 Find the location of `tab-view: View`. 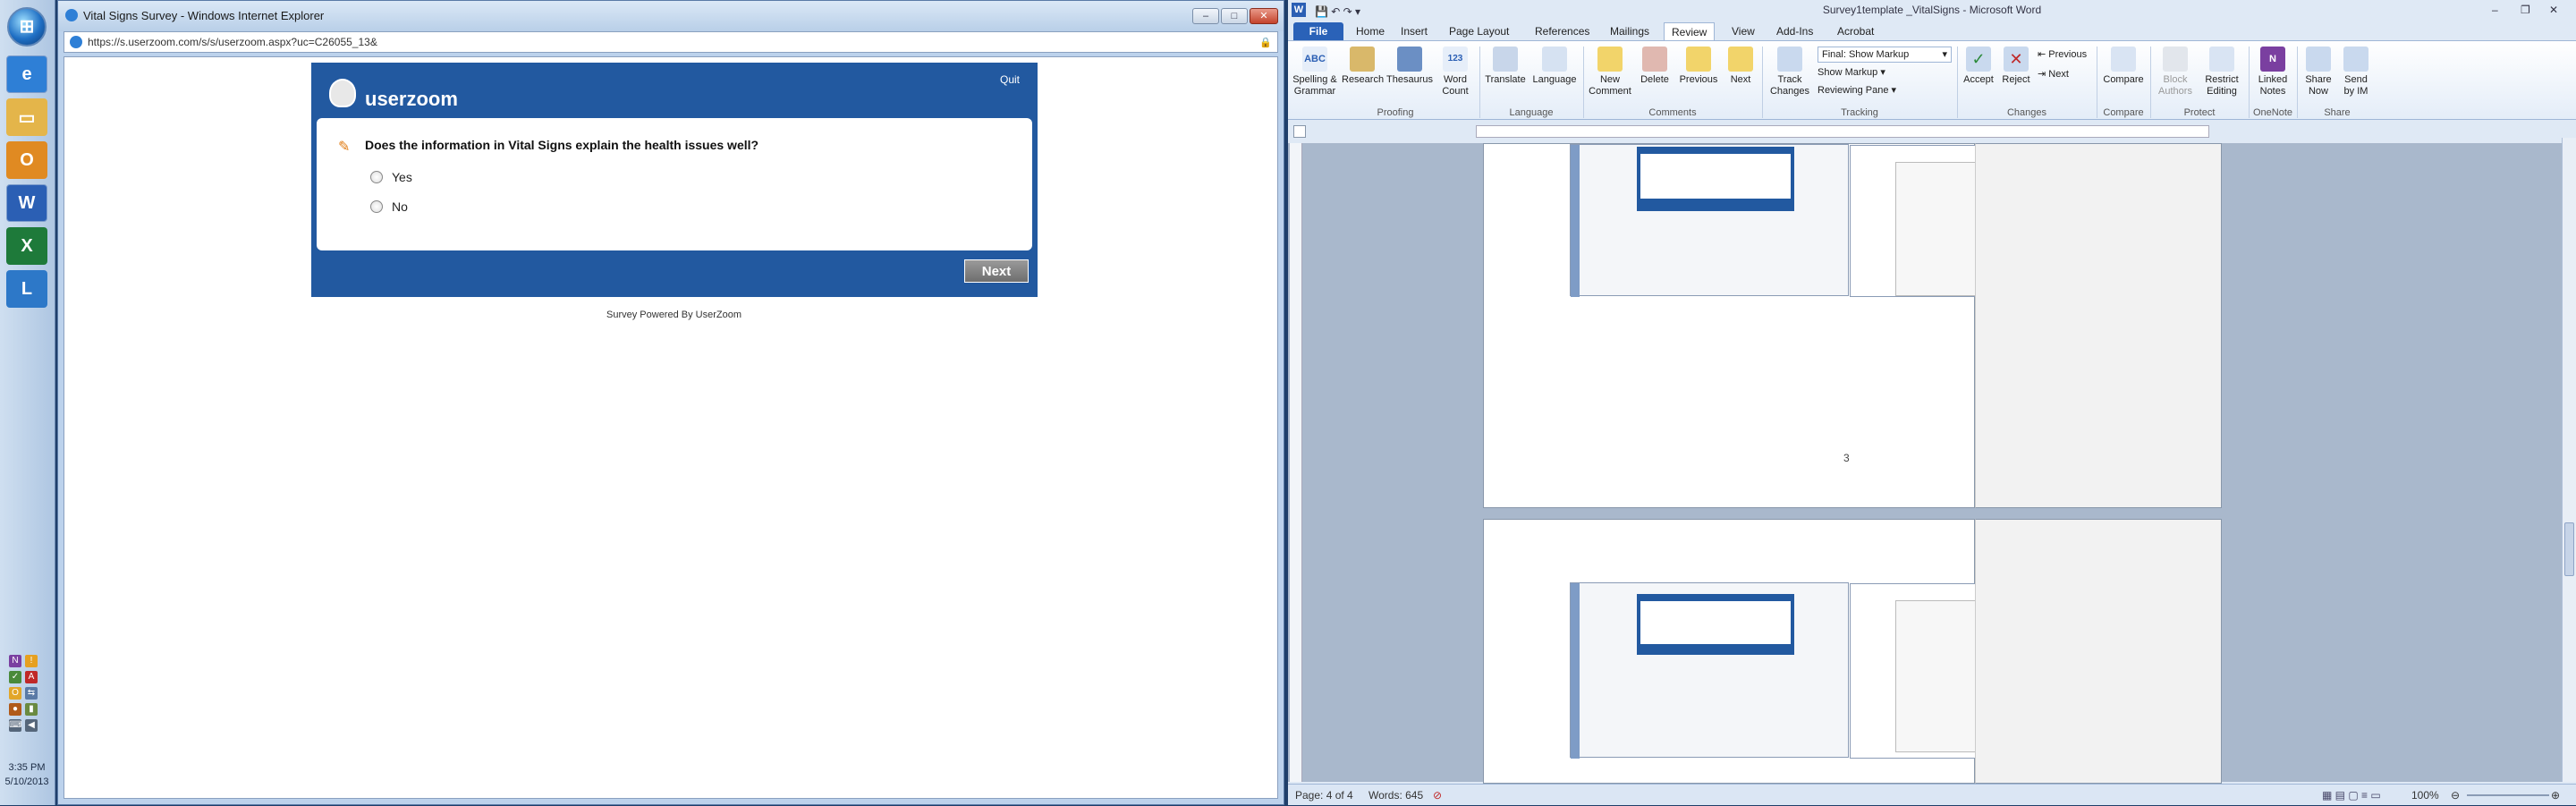

tab-view: View is located at coordinates (1743, 31).